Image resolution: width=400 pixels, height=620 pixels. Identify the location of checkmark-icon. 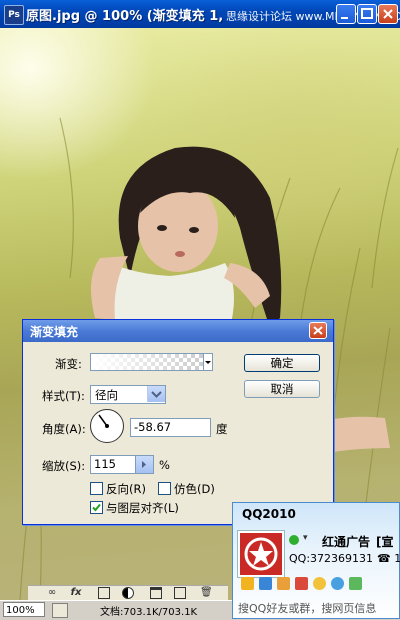
(96, 507).